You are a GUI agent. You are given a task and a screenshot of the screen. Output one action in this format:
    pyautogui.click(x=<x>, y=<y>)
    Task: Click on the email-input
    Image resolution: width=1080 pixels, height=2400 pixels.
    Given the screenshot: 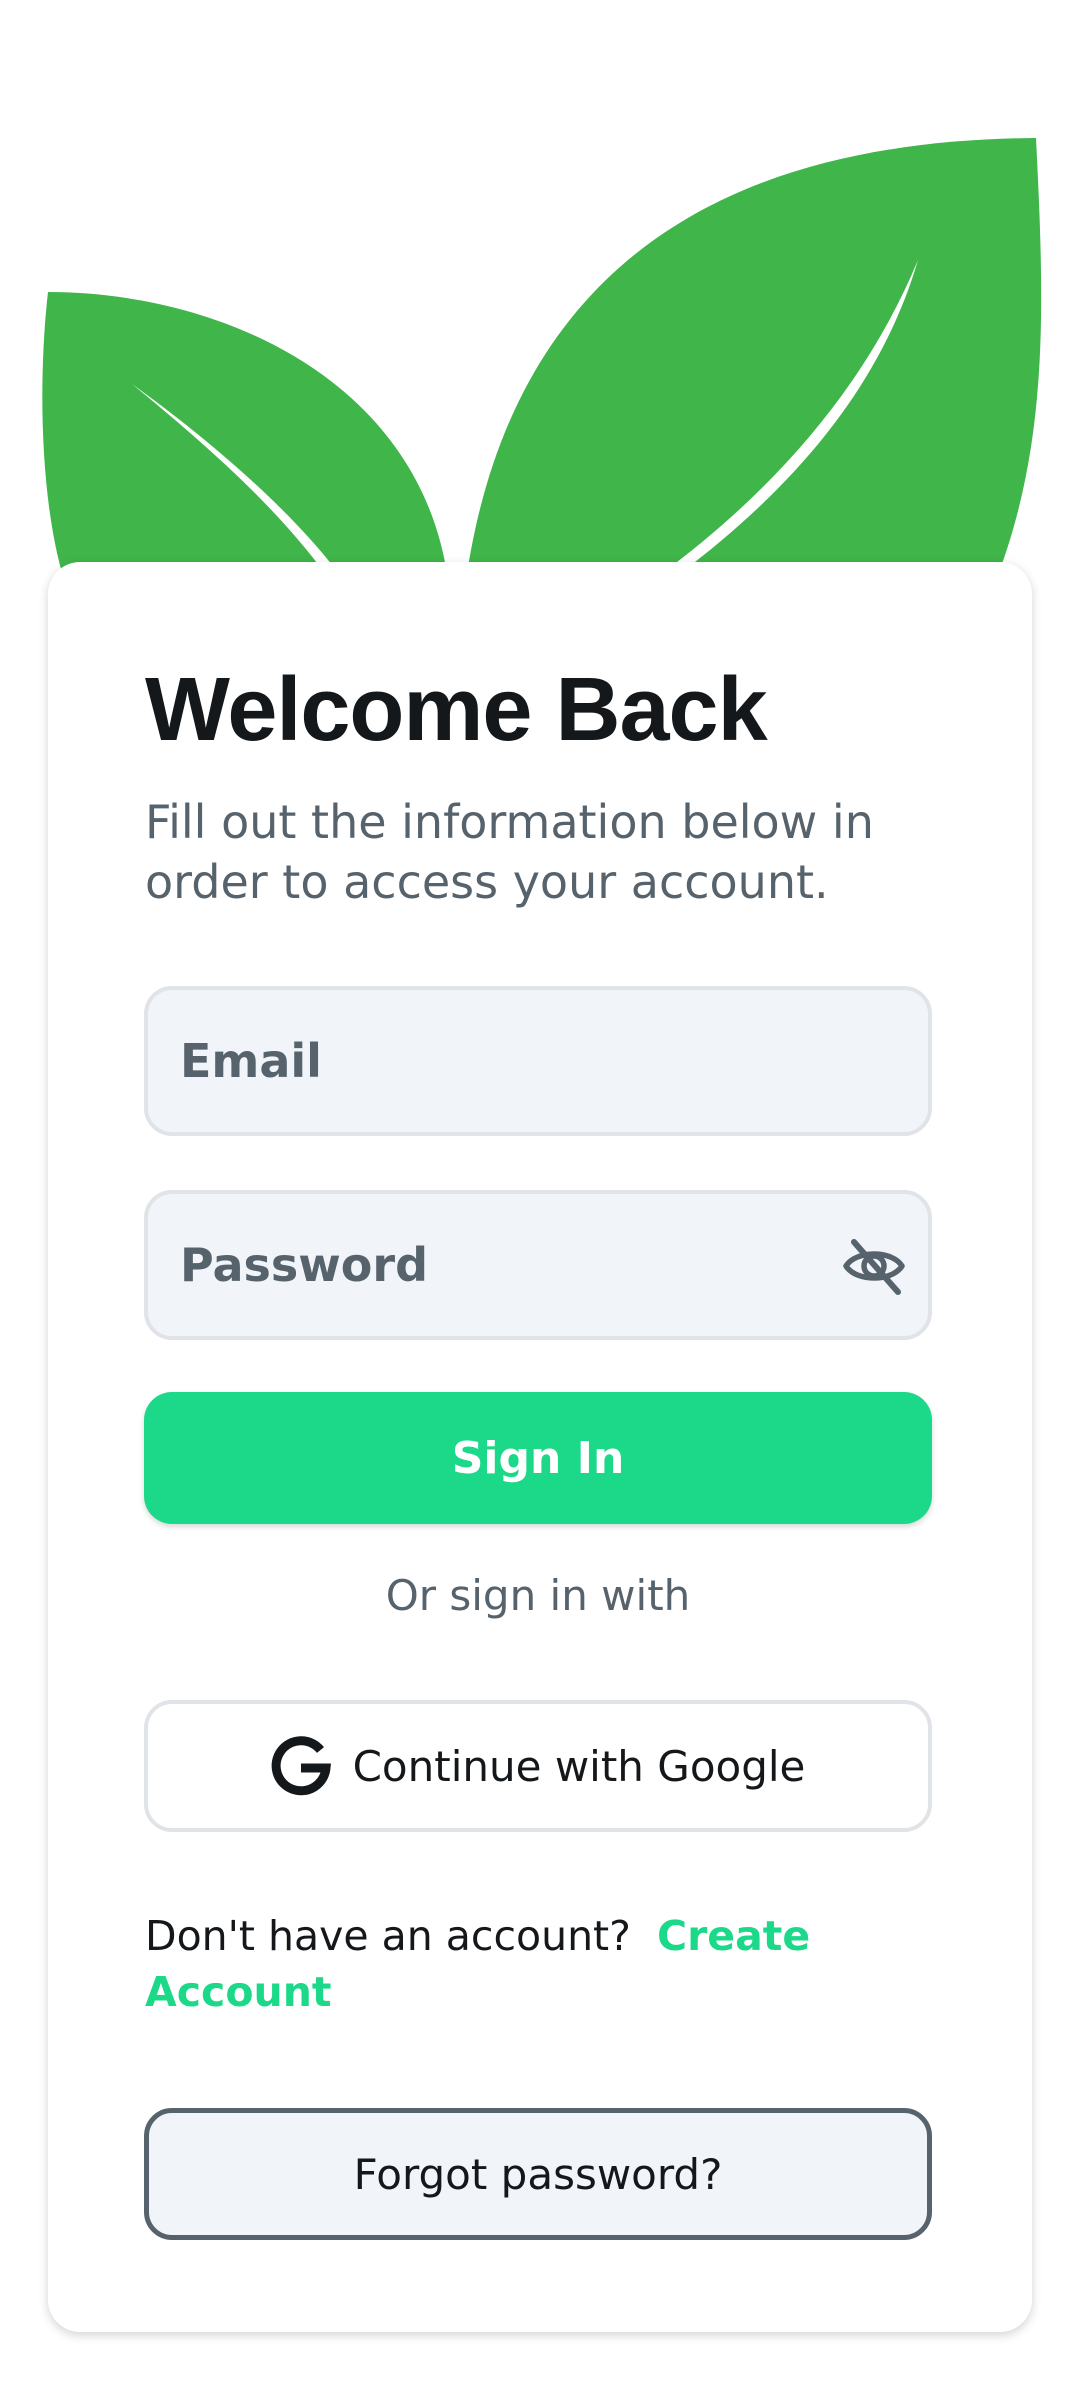 What is the action you would take?
    pyautogui.click(x=500, y=1061)
    